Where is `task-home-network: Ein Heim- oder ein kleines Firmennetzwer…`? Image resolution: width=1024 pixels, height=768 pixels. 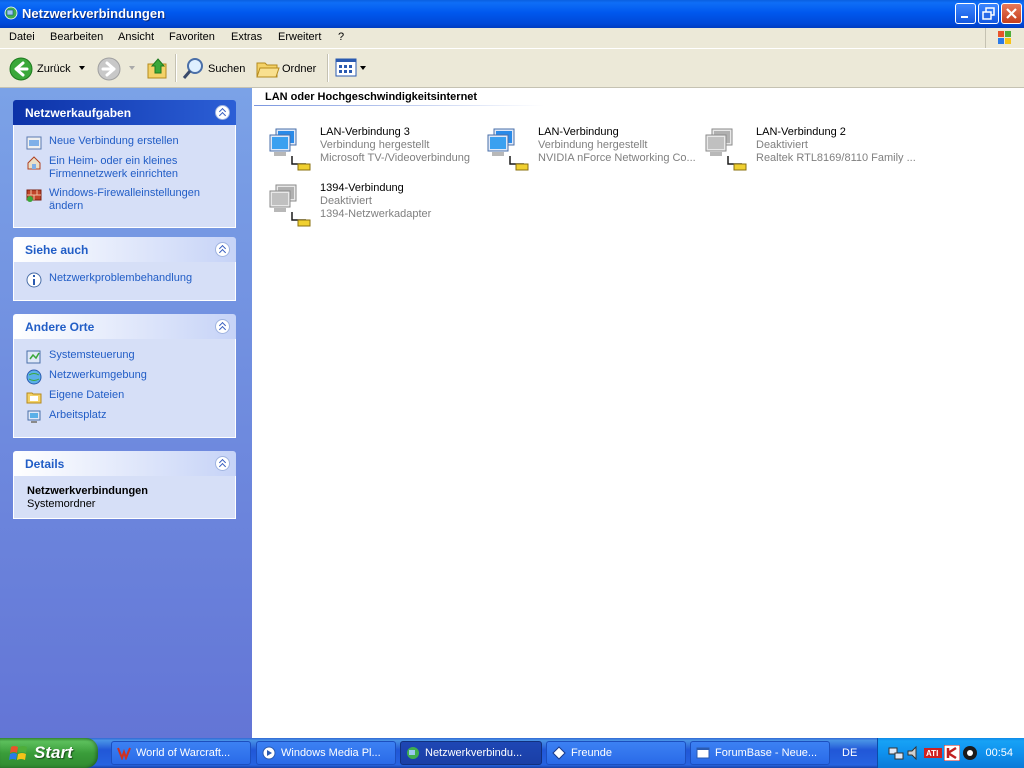
task-home-network: Ein Heim- oder ein kleines Firmennetzwer… is located at coordinates (124, 168).